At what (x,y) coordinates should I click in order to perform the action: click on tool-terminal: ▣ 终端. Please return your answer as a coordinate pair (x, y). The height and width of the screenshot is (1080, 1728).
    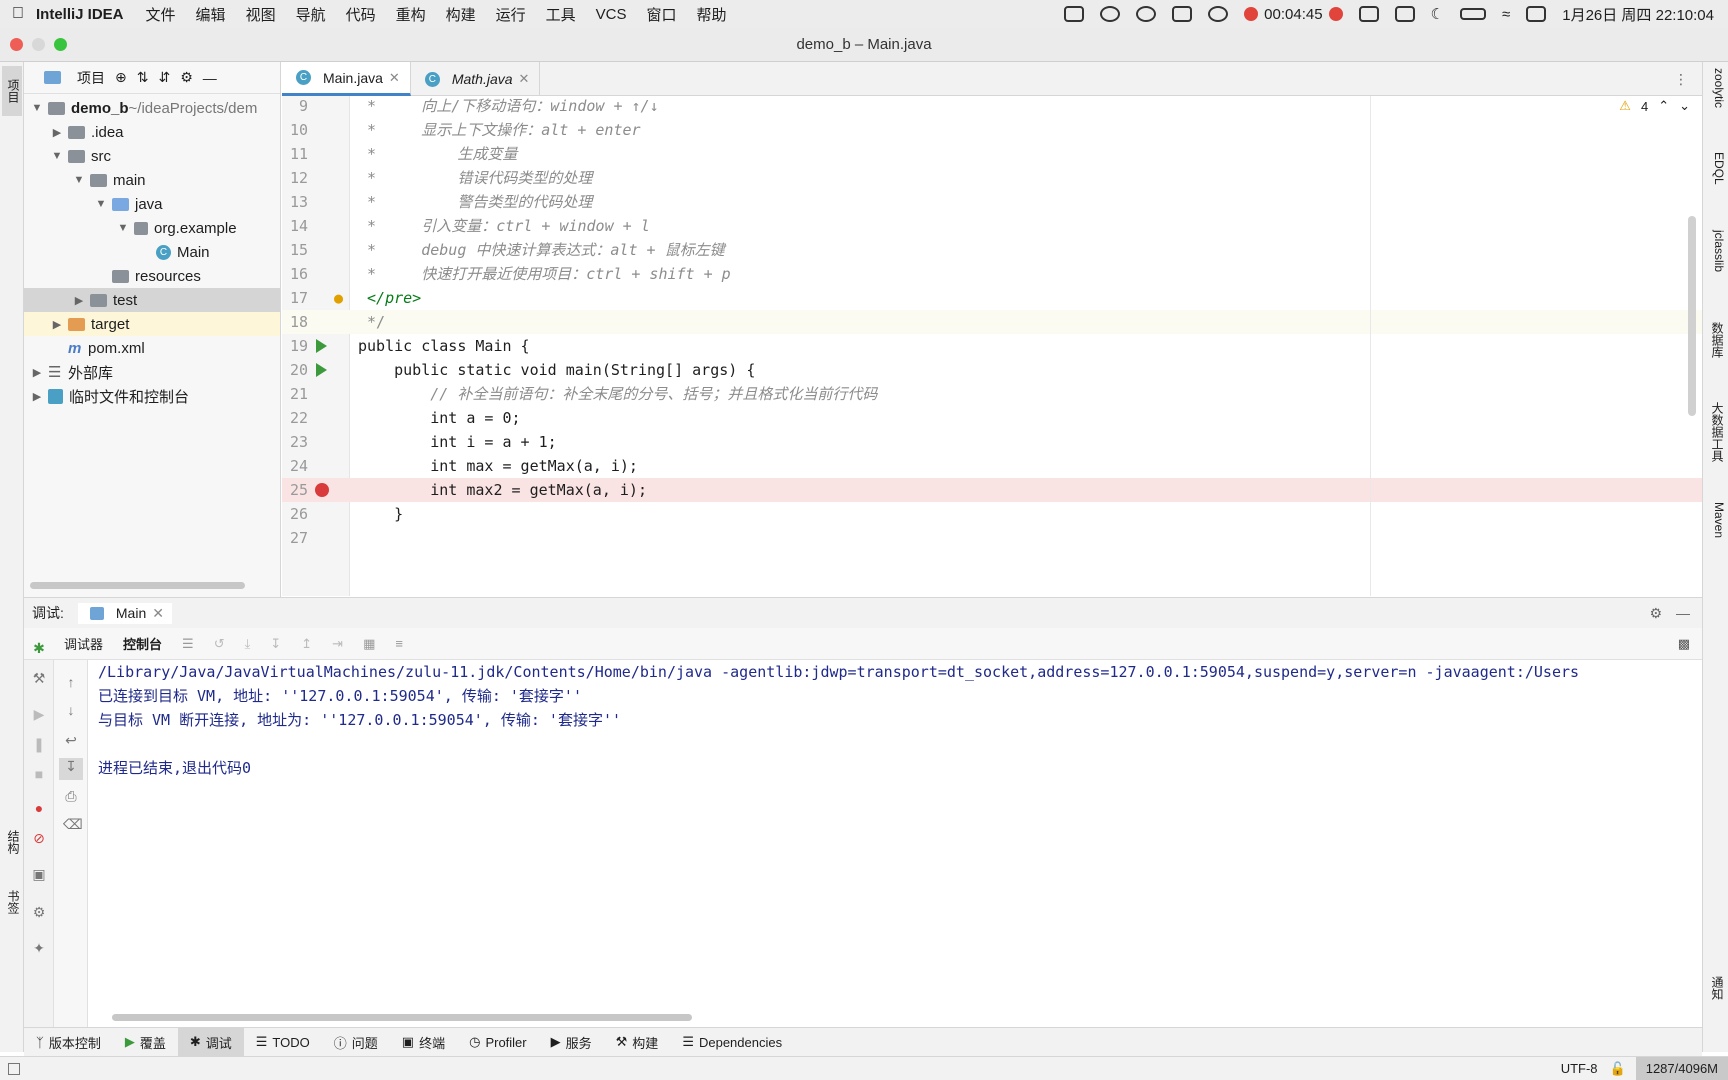
    Looking at the image, I should click on (423, 1042).